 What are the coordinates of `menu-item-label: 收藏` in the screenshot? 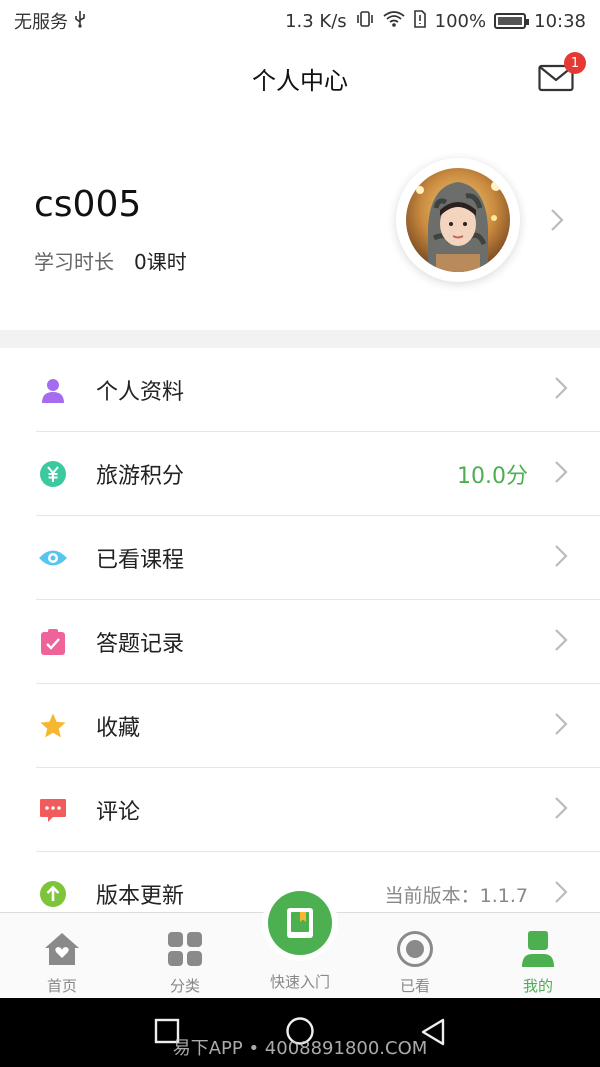 It's located at (118, 728).